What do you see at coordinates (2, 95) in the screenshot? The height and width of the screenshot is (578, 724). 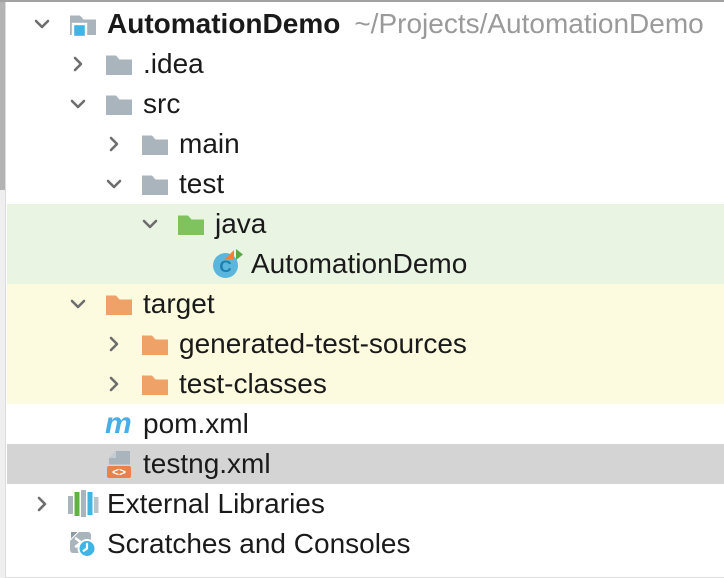 I see `scrollbar-thumb` at bounding box center [2, 95].